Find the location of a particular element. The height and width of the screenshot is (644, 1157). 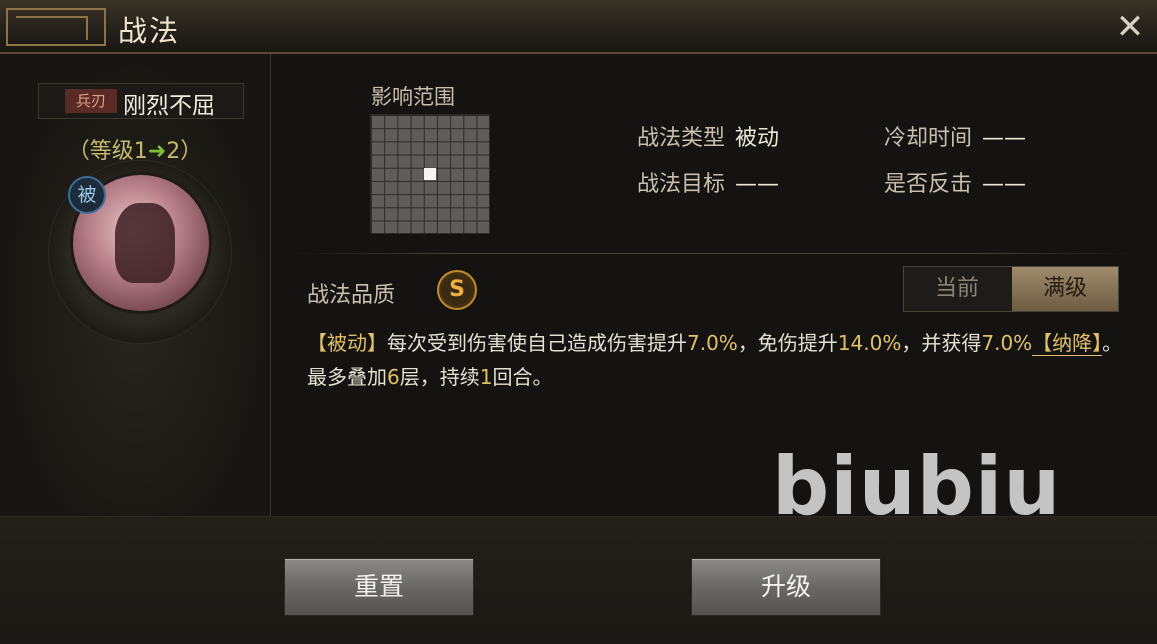

desc-value: 6 is located at coordinates (393, 377).